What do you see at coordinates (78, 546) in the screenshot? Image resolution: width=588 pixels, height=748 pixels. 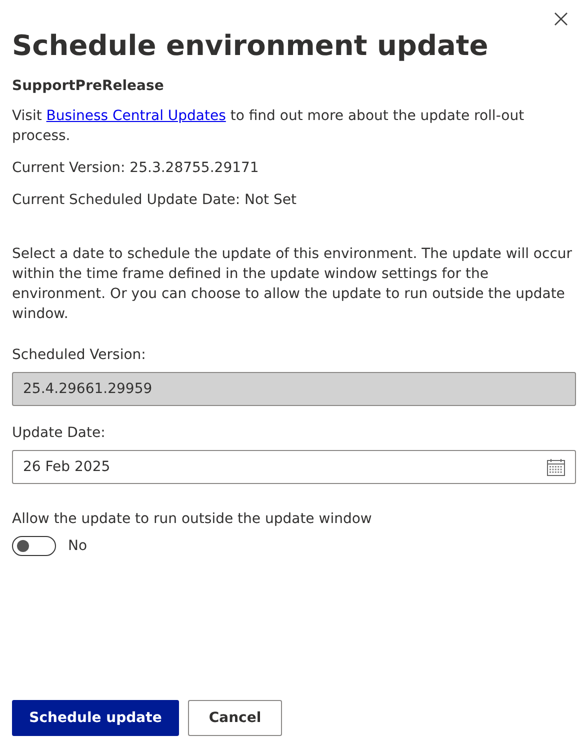 I see `toggle-state: No` at bounding box center [78, 546].